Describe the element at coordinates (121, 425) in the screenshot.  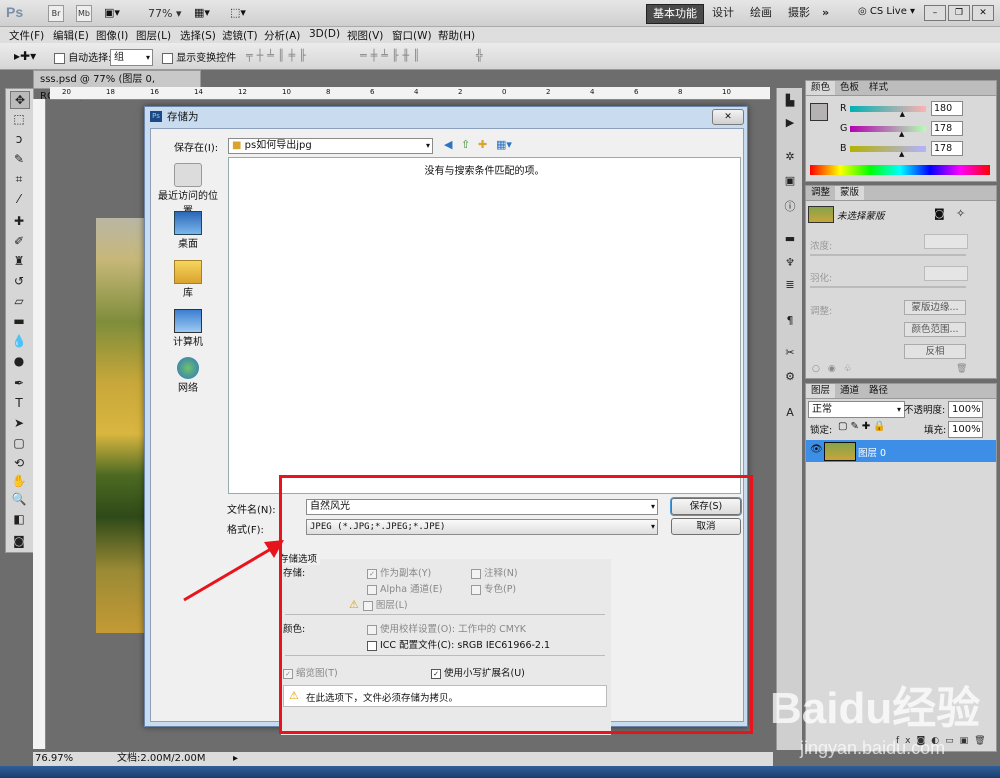
I see `canvas-image` at that location.